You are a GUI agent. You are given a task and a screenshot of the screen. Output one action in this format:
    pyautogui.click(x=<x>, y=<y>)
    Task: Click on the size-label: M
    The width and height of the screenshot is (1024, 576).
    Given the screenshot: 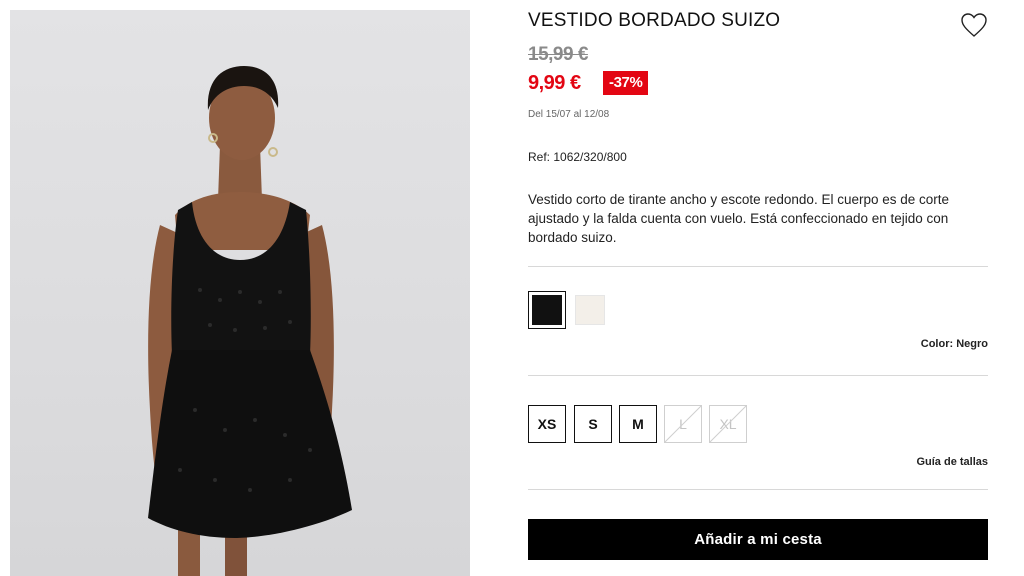 What is the action you would take?
    pyautogui.click(x=638, y=424)
    